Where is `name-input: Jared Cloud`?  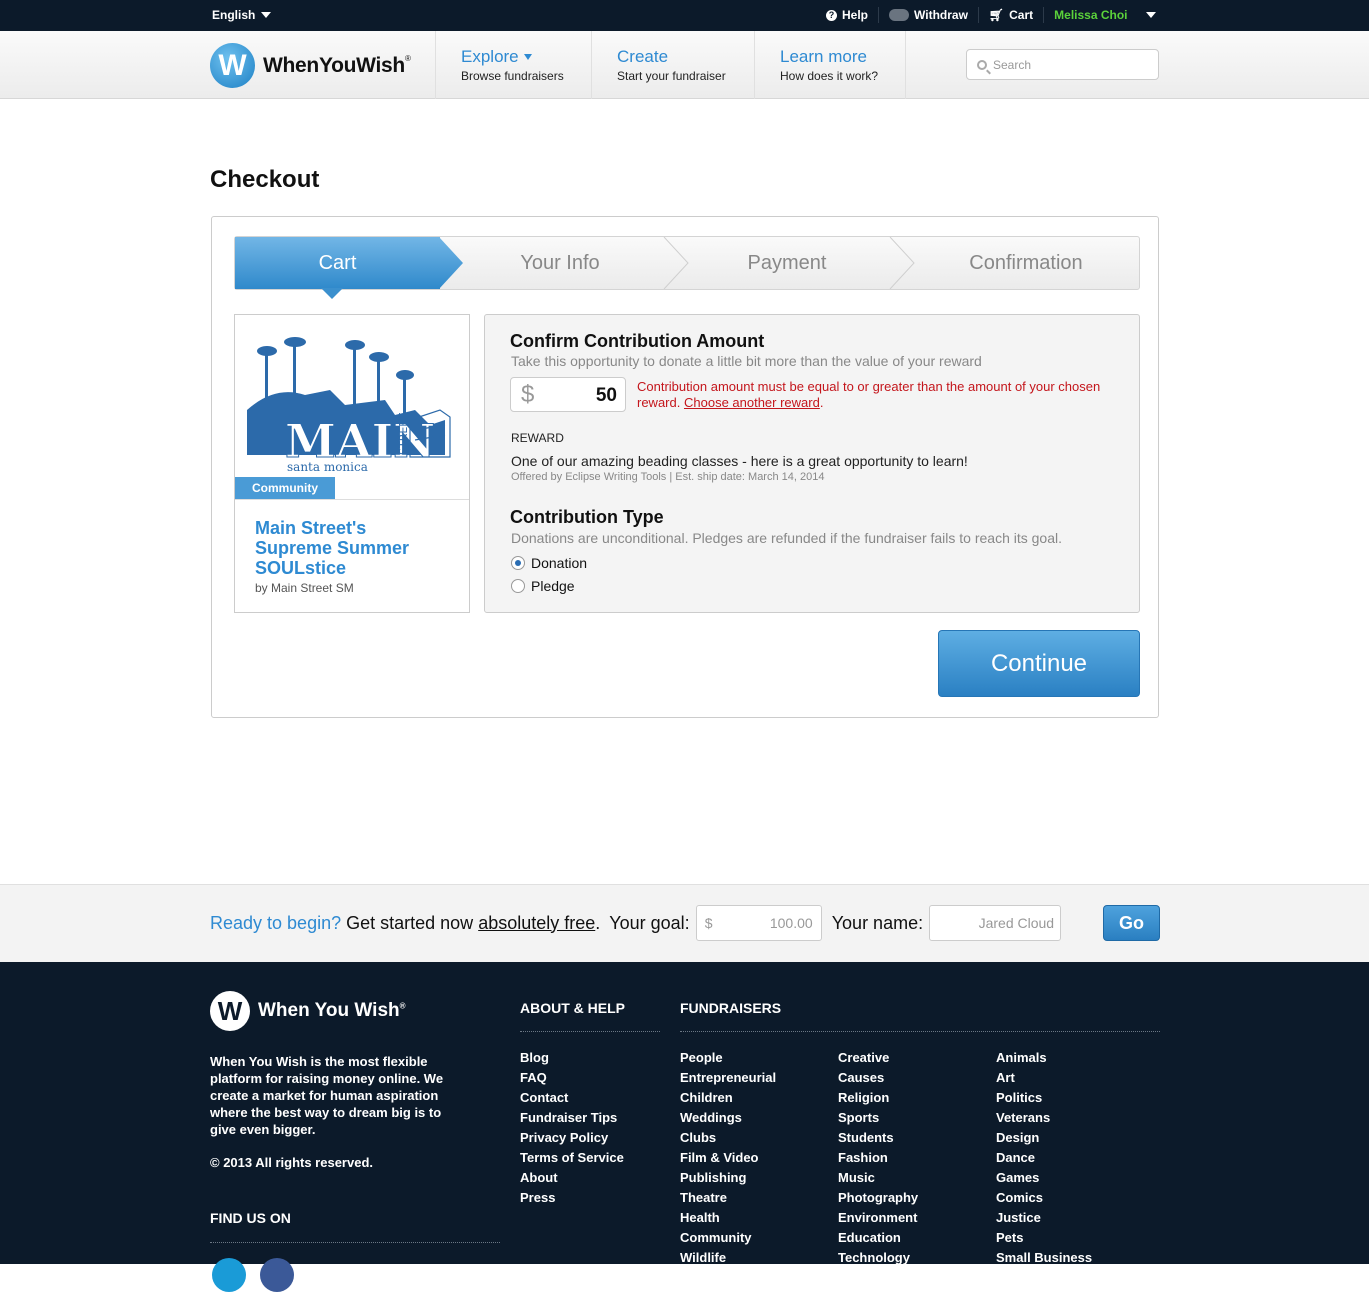
name-input: Jared Cloud is located at coordinates (995, 923).